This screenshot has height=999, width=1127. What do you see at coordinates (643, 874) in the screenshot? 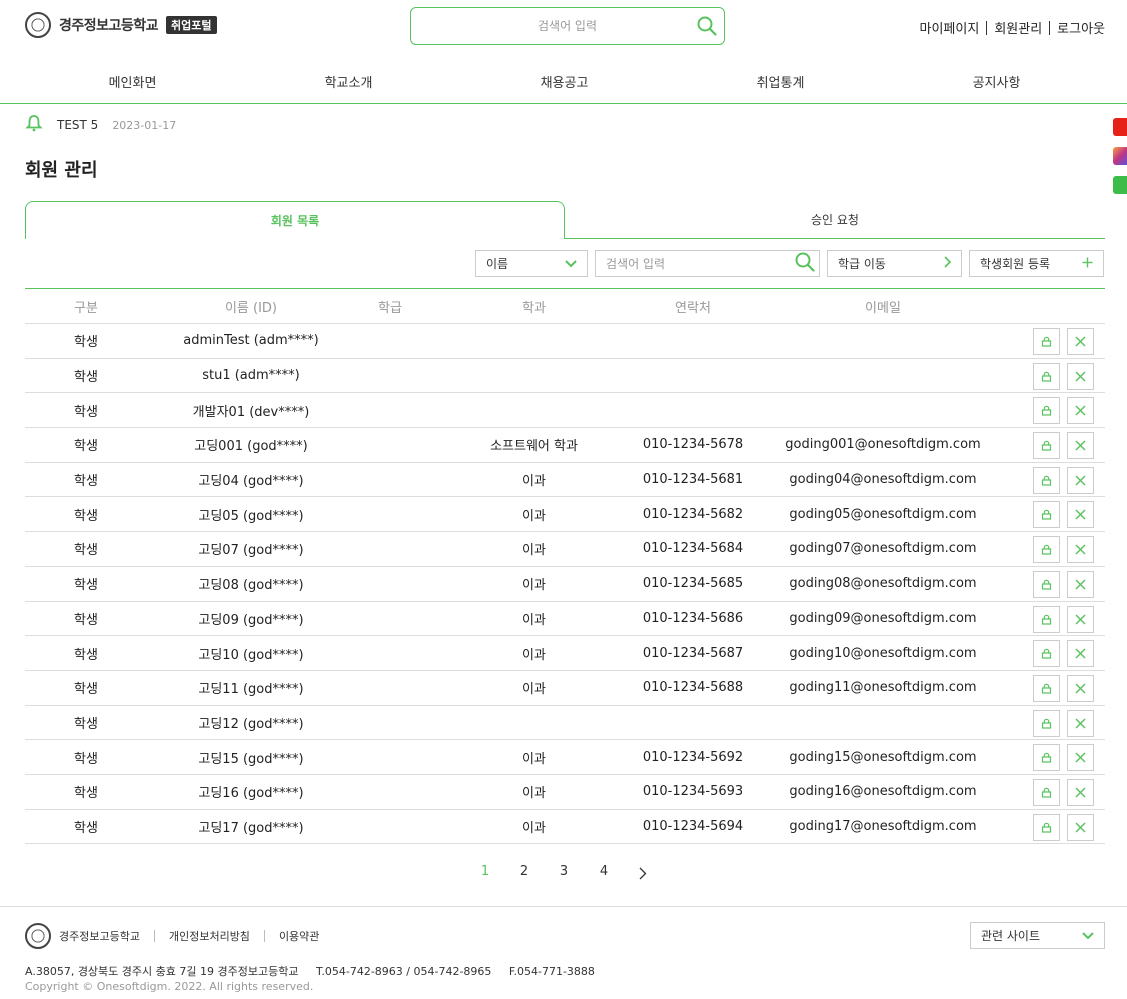
I see `chevron-right-icon` at bounding box center [643, 874].